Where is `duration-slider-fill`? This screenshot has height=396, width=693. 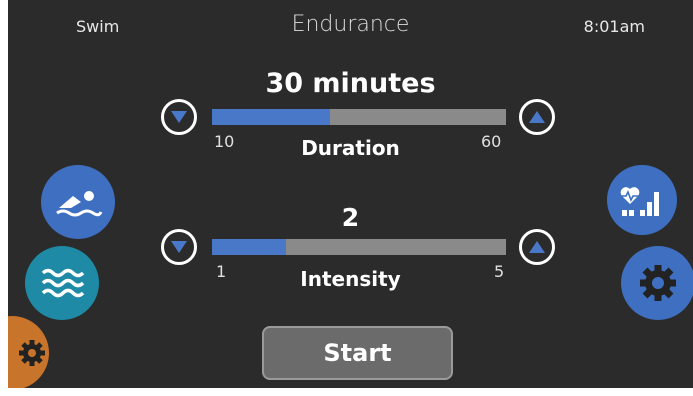 duration-slider-fill is located at coordinates (271, 117).